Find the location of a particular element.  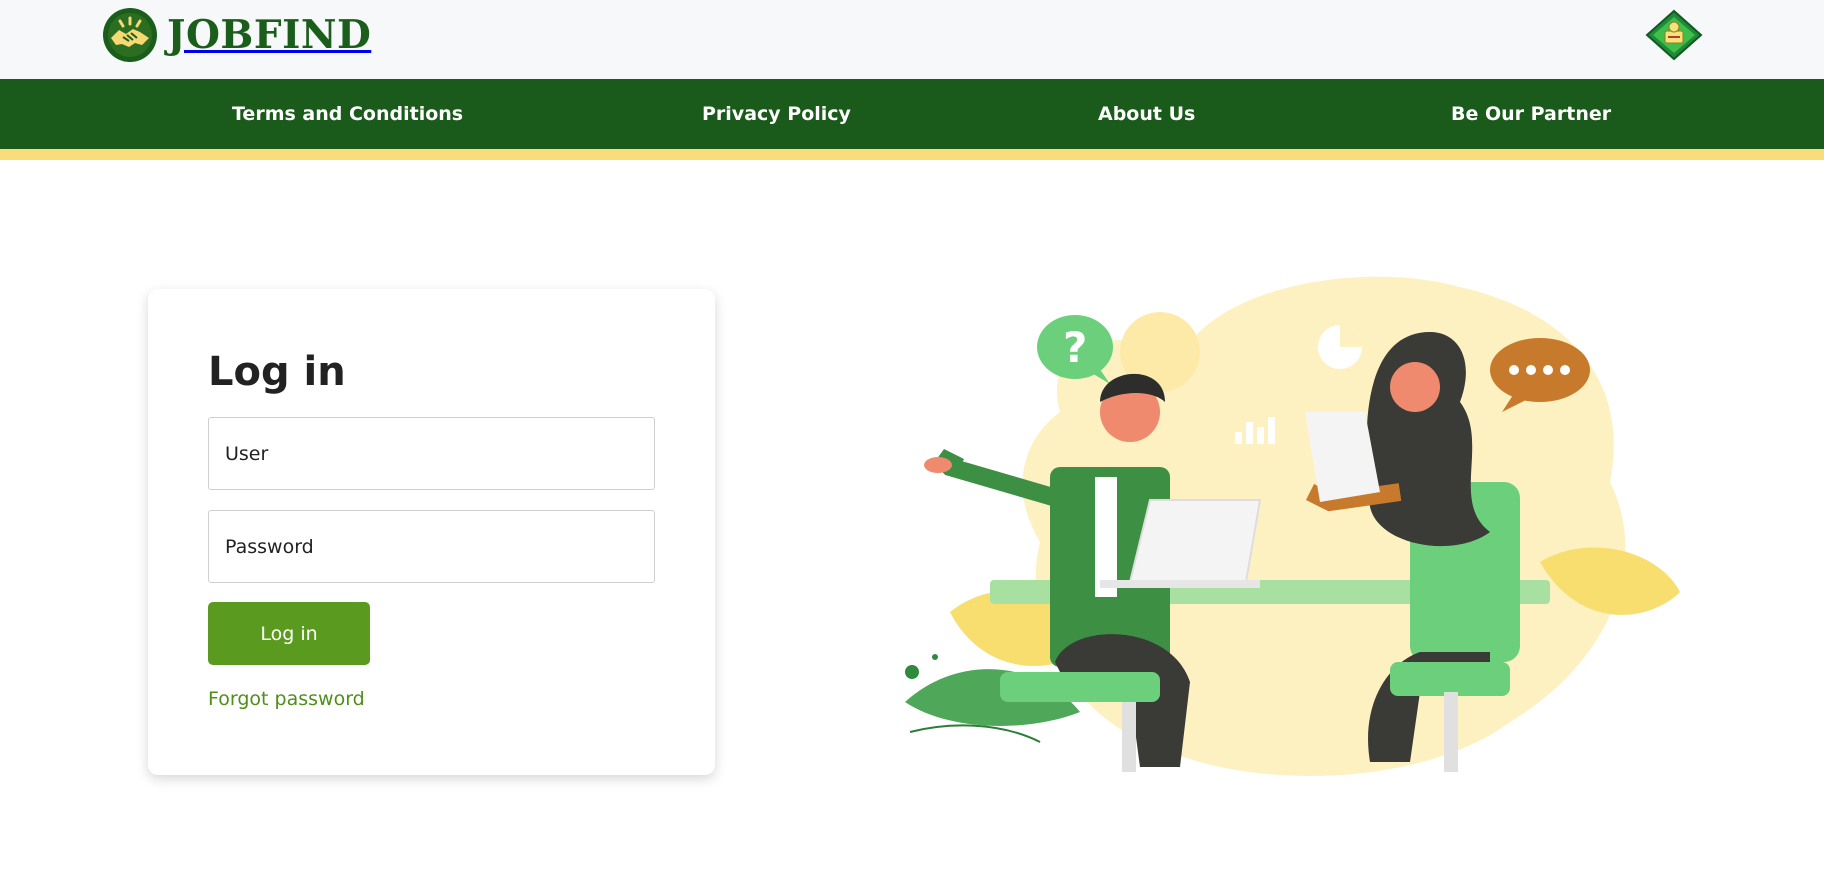

brand-logo-link: JOBFIND is located at coordinates (236, 35).